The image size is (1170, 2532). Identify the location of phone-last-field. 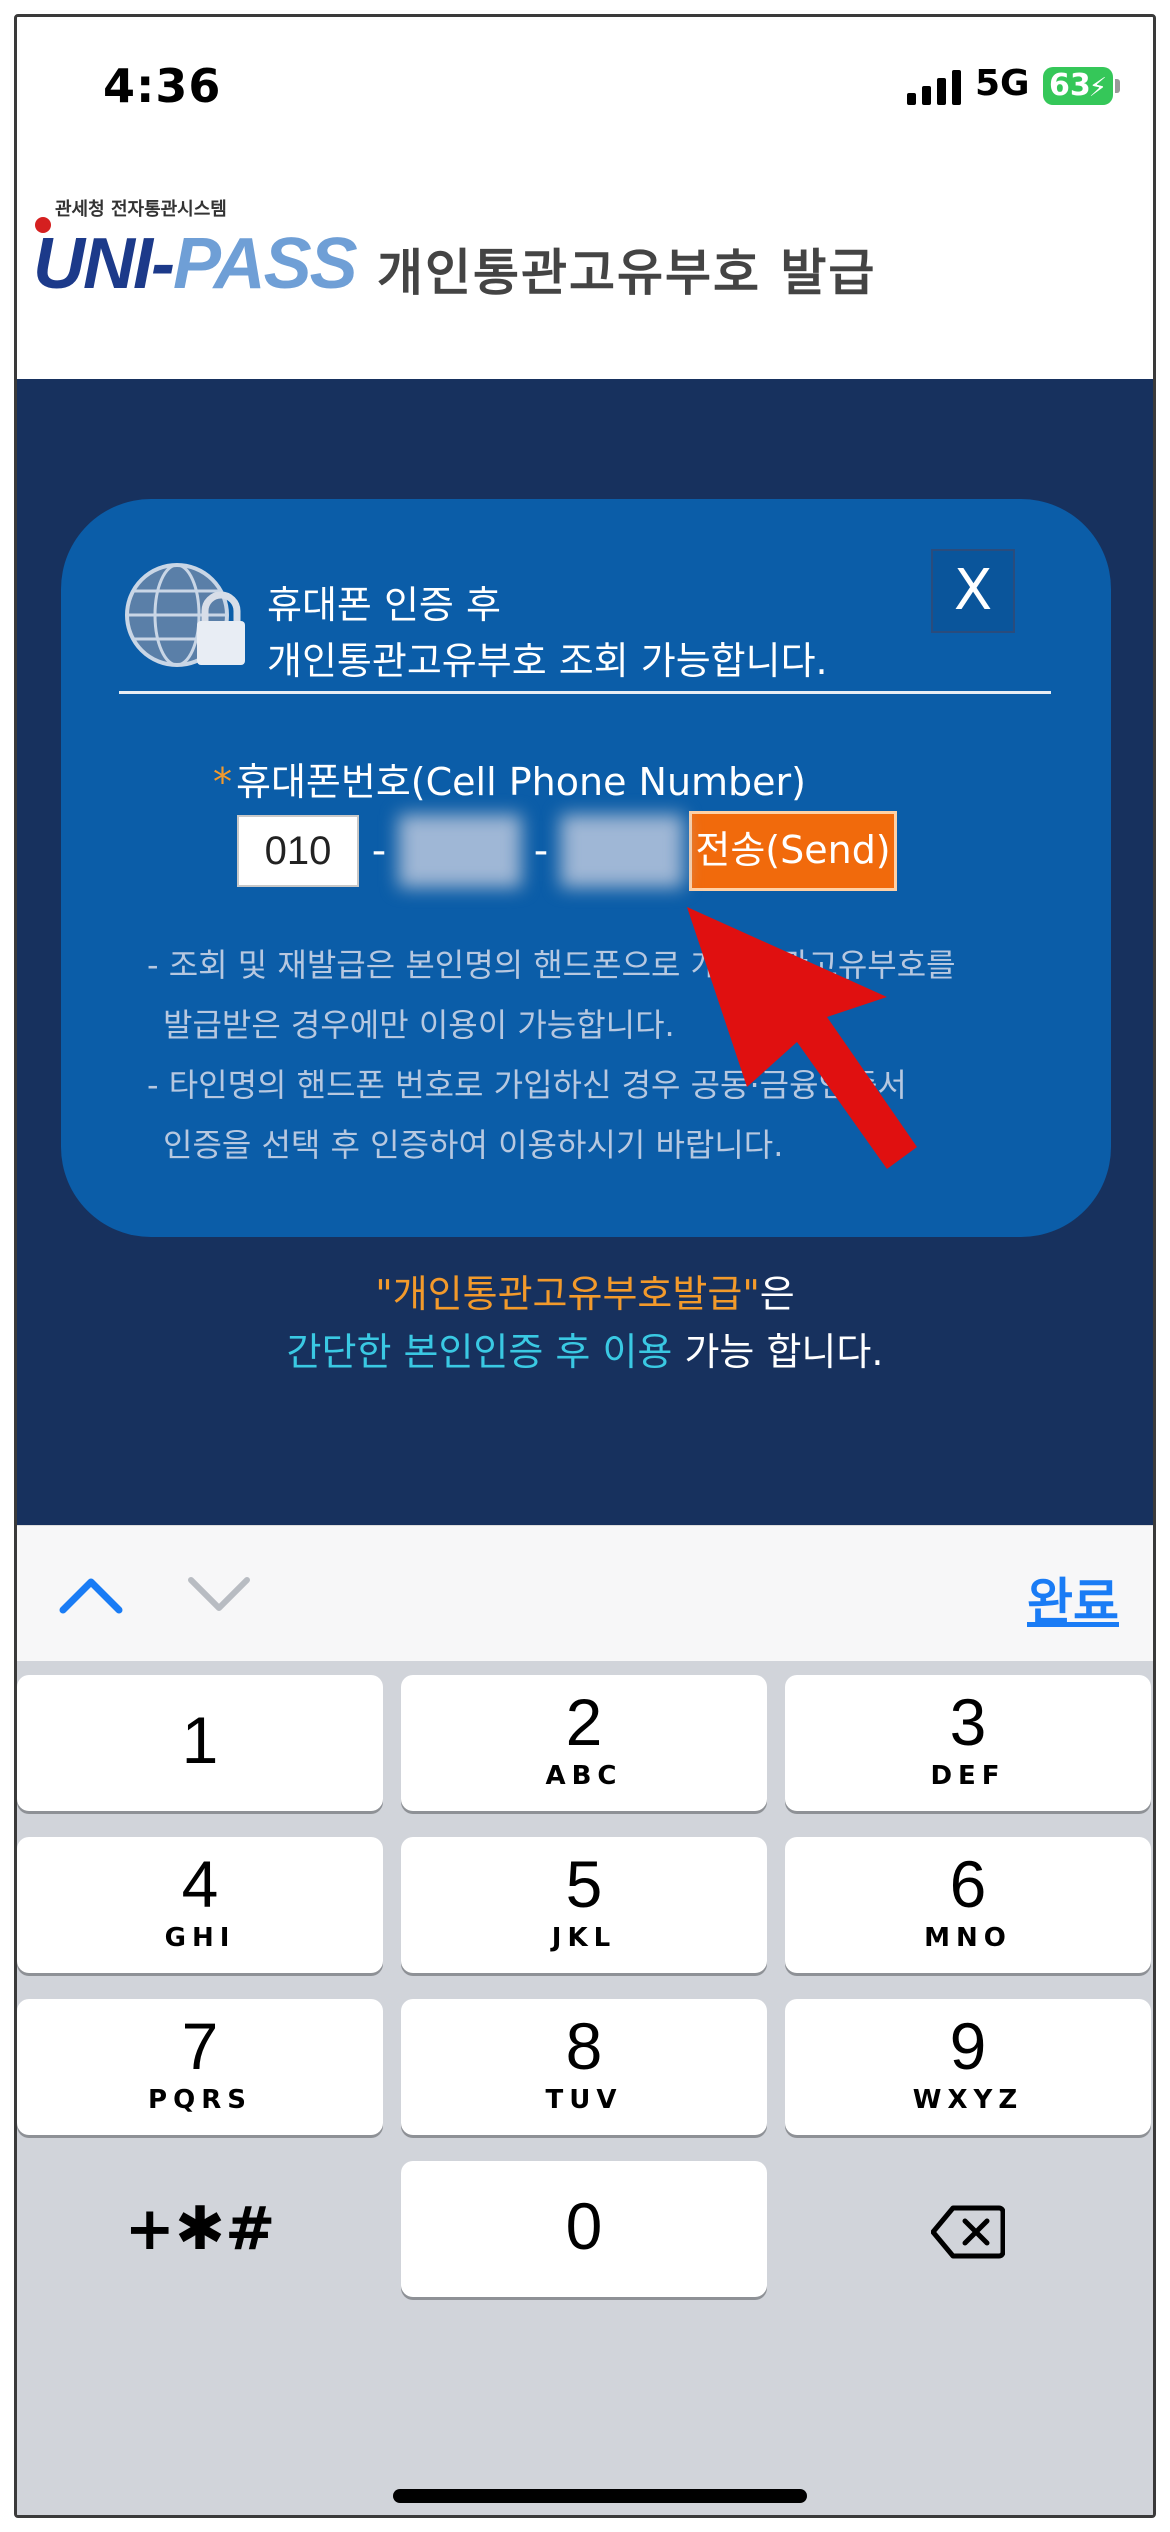
(622, 851).